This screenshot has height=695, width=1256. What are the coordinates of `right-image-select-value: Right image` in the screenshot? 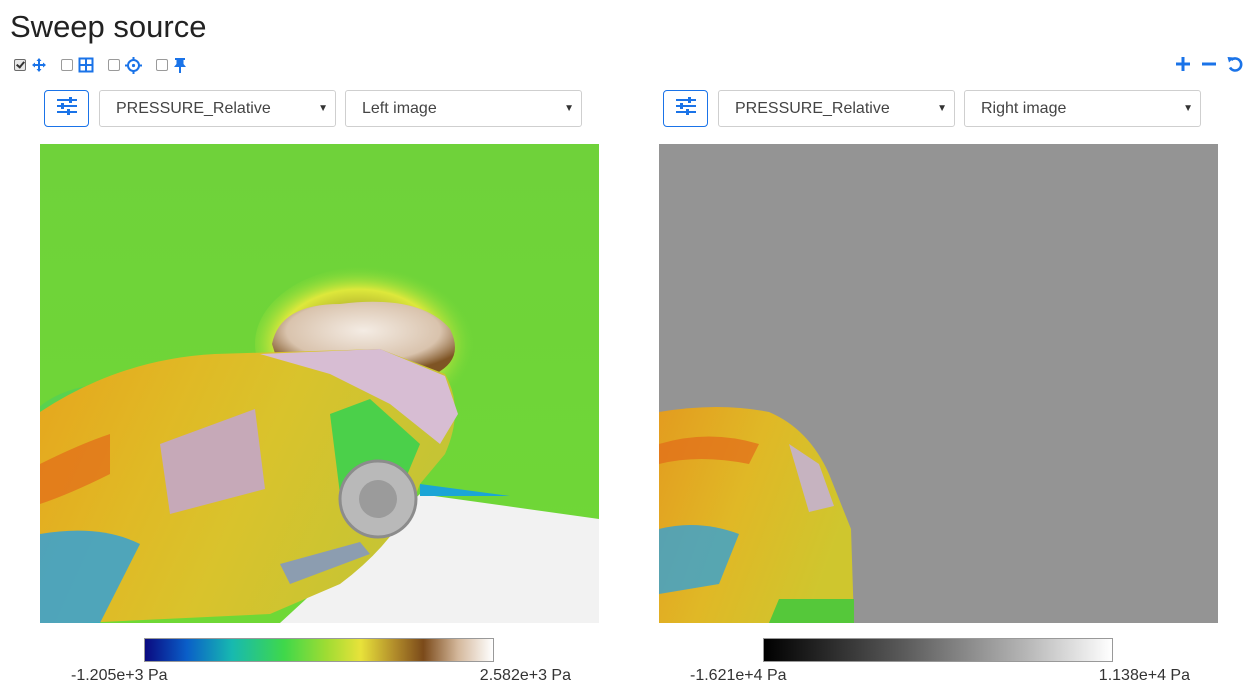 It's located at (1024, 108).